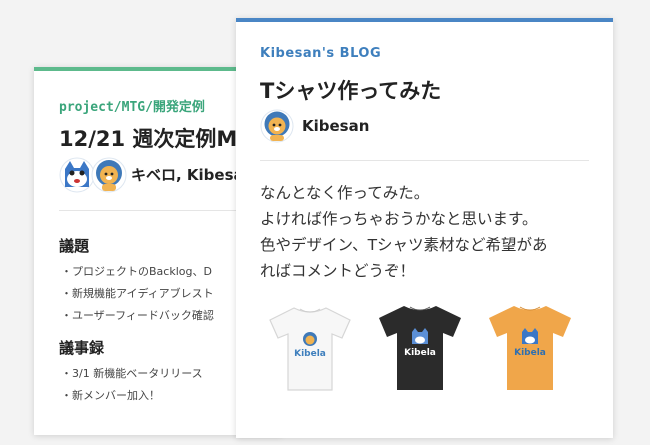 This screenshot has height=445, width=650. I want to click on list-item: ・新規機能アイディアブレスト, so click(137, 293).